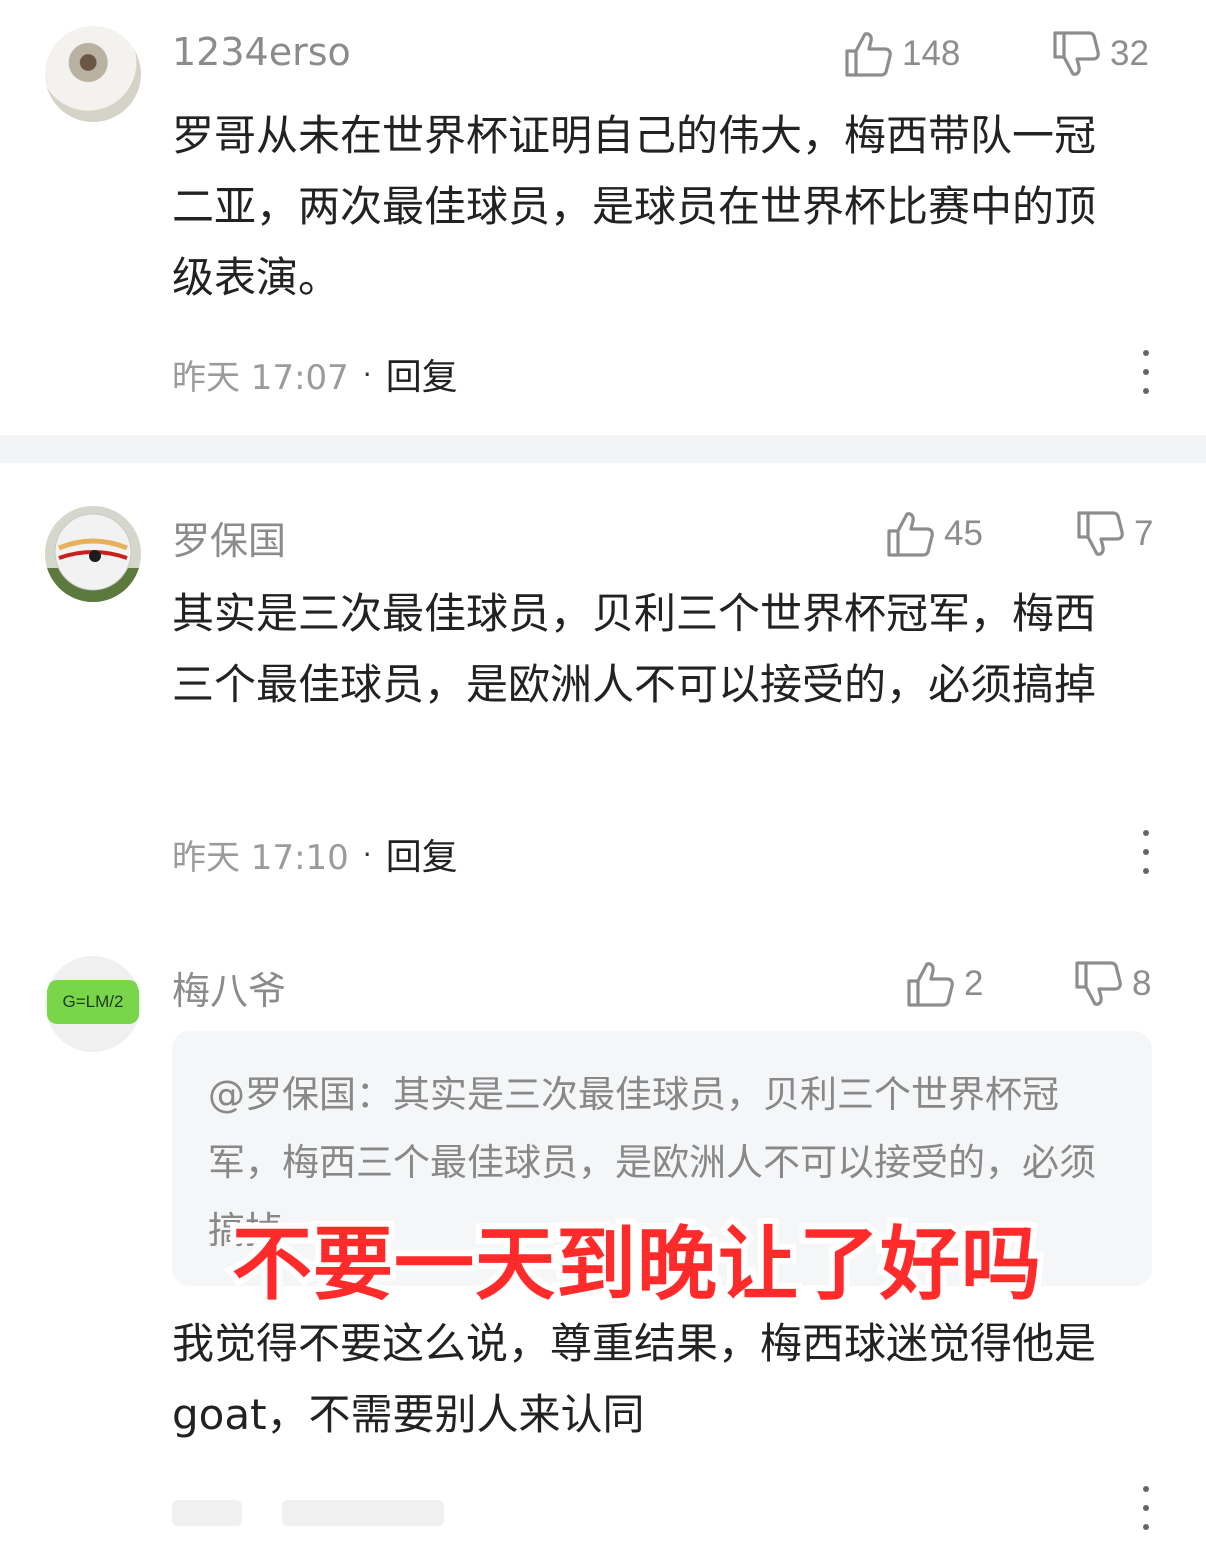 The height and width of the screenshot is (1565, 1206). I want to click on like-count: 2, so click(974, 983).